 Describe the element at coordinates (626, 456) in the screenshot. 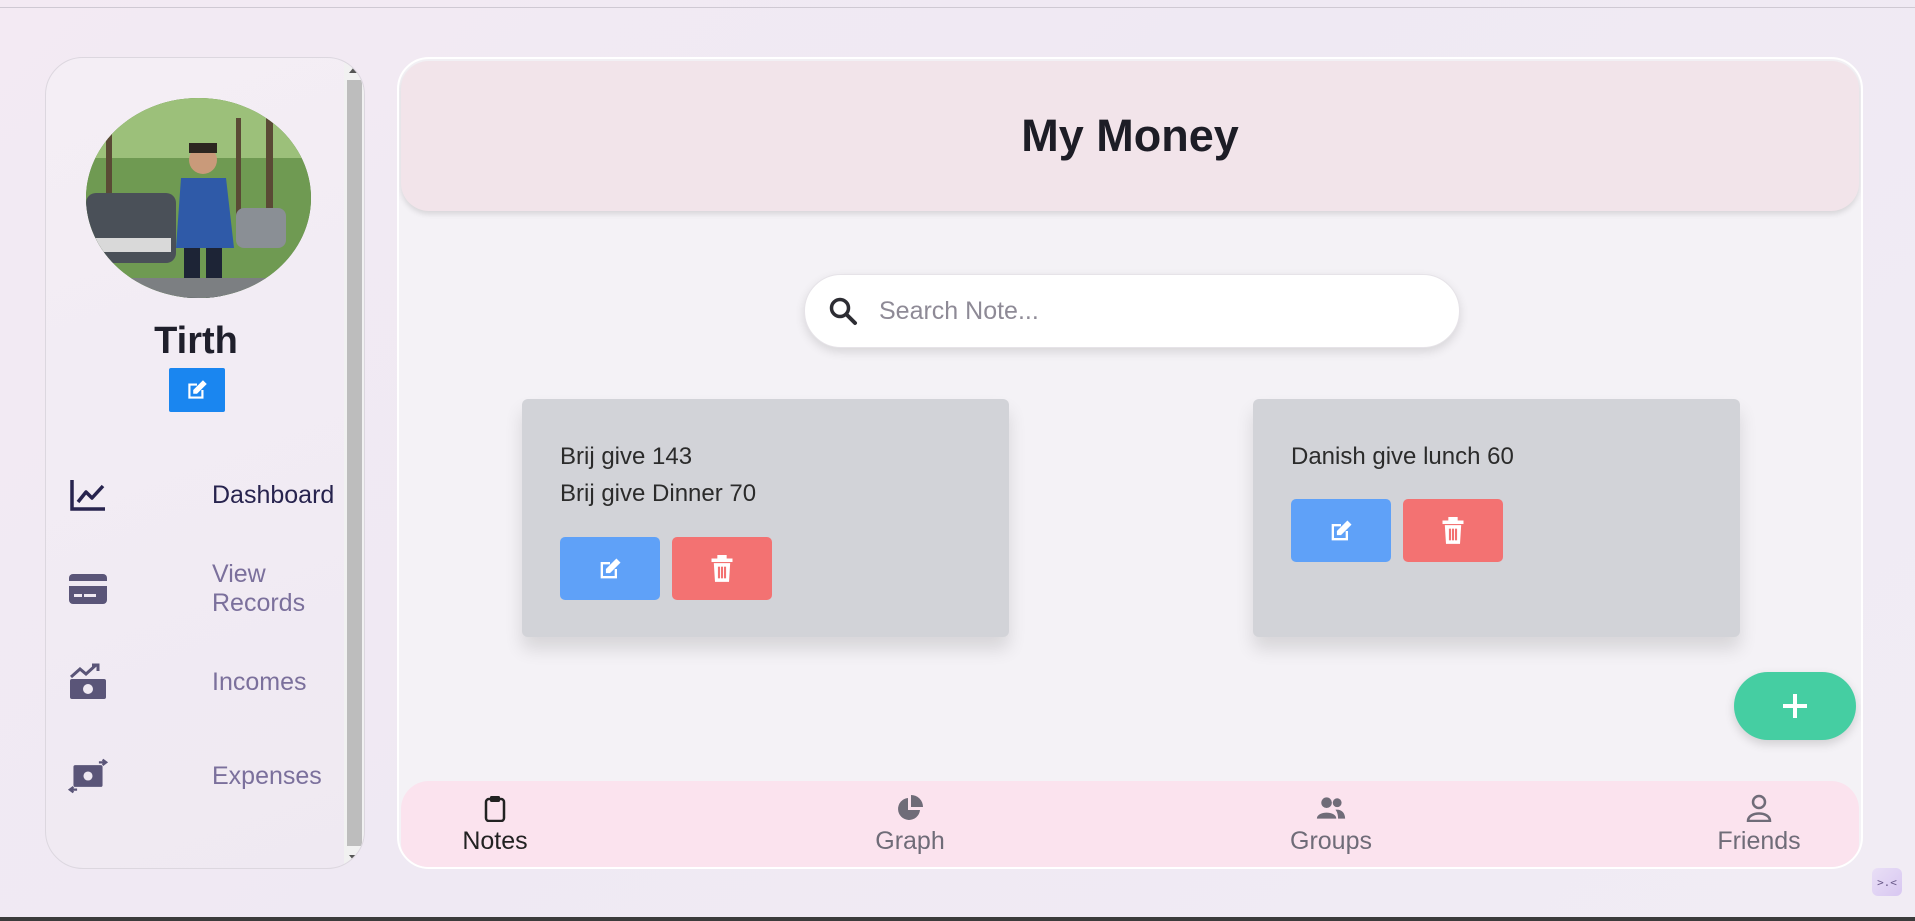

I see `note-text-line: Brij give 143` at that location.